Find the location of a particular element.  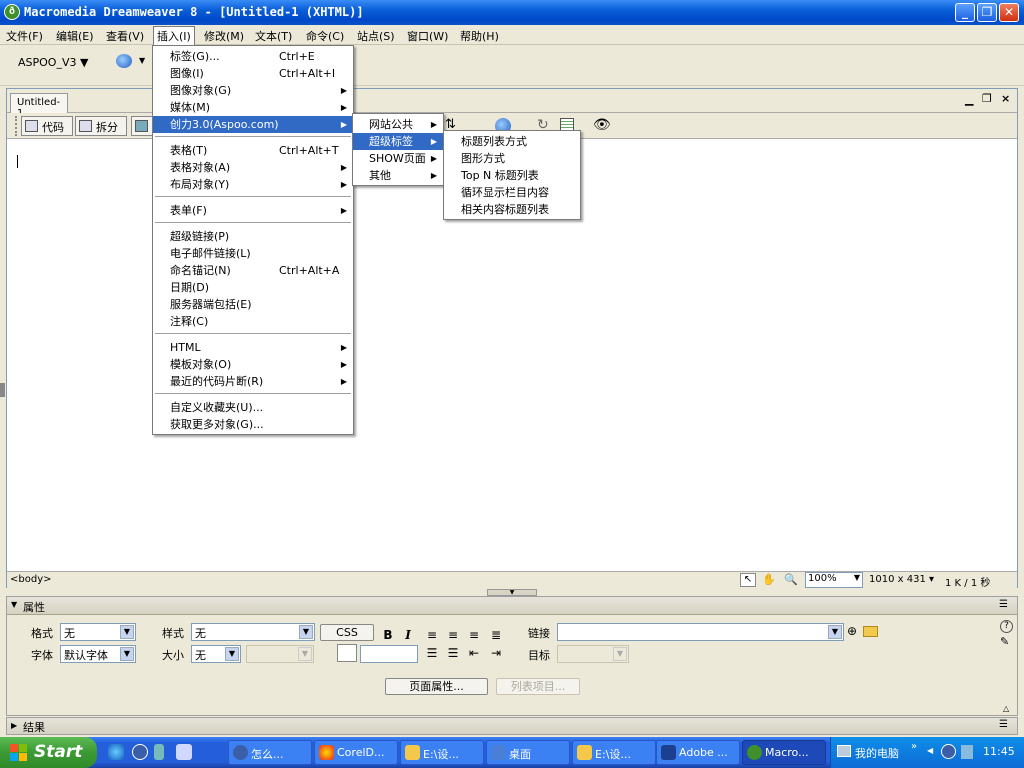

menu-item-image-objects: 图像对象(G) ▶ is located at coordinates (253, 90).